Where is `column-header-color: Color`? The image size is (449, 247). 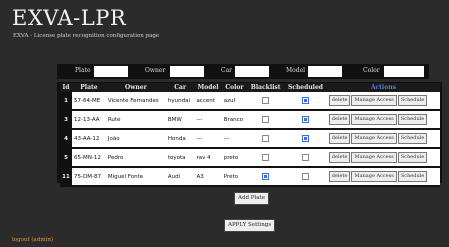
column-header-color: Color is located at coordinates (234, 87).